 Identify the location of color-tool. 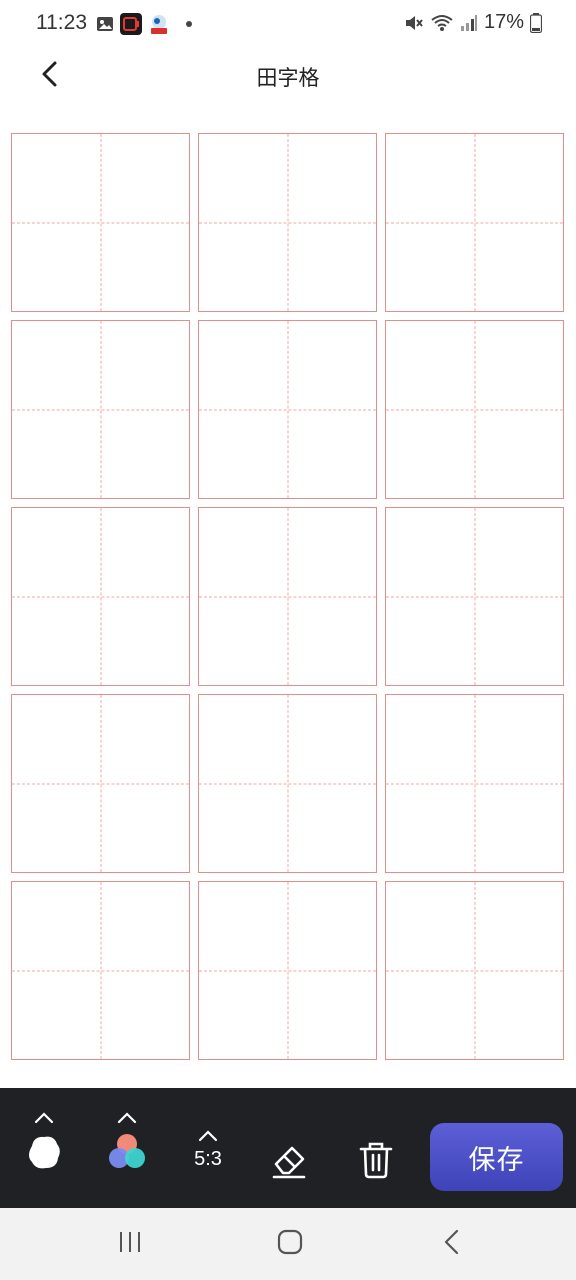
(127, 1143).